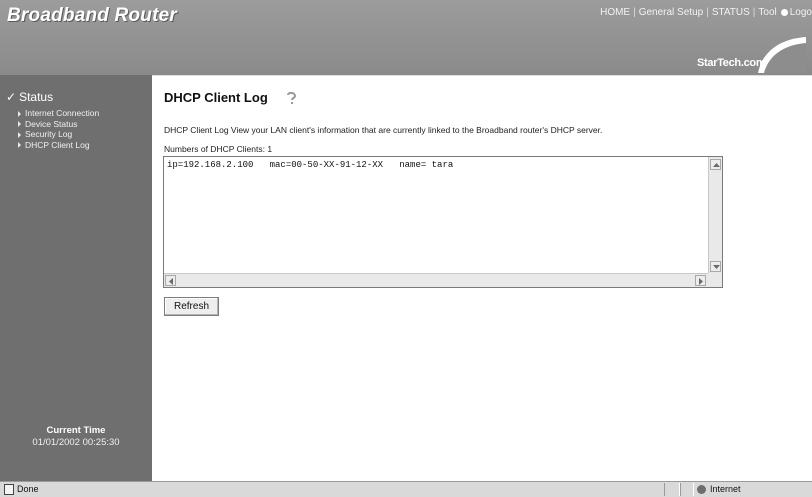 This screenshot has width=812, height=497. I want to click on arrow-down-icon, so click(716, 267).